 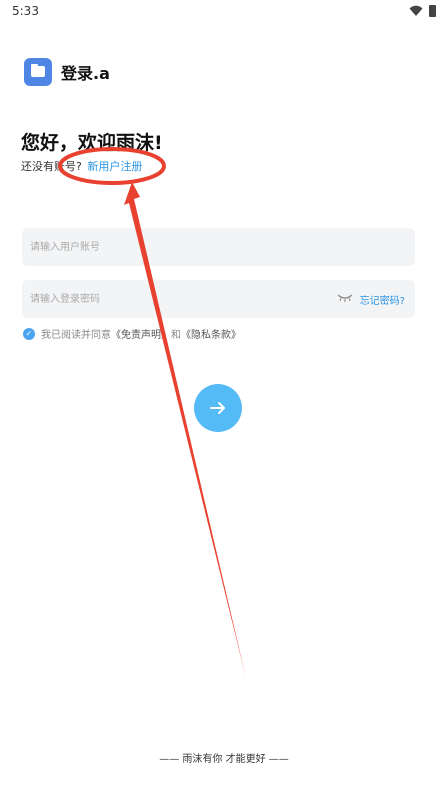 I want to click on folder-icon, so click(x=38, y=72).